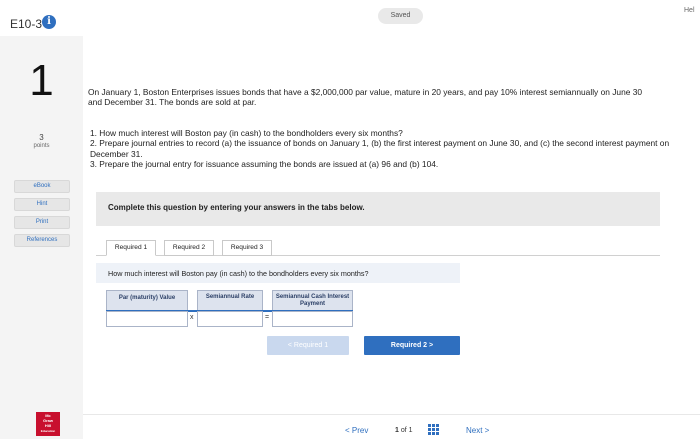 The width and height of the screenshot is (700, 439). Describe the element at coordinates (391, 426) in the screenshot. I see `footer-nav: < Prev 1 of 1 Next >` at that location.